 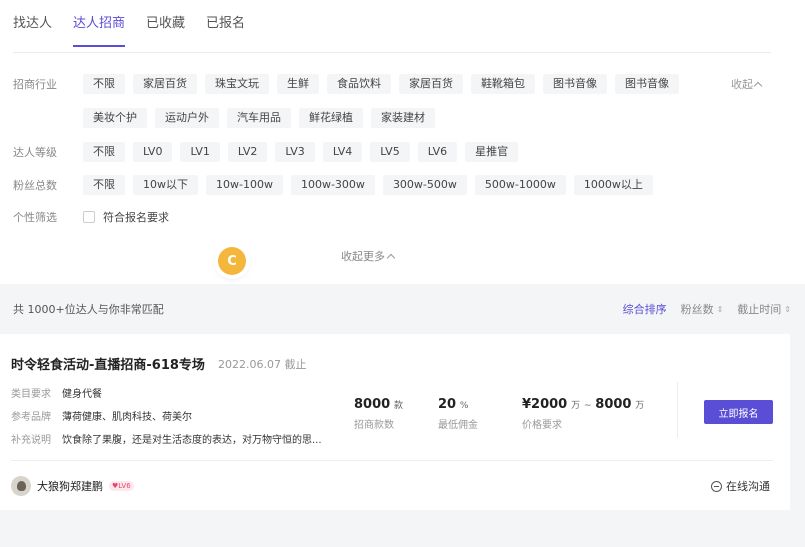 What do you see at coordinates (35, 152) in the screenshot?
I see `level-filter-label: 达人等级` at bounding box center [35, 152].